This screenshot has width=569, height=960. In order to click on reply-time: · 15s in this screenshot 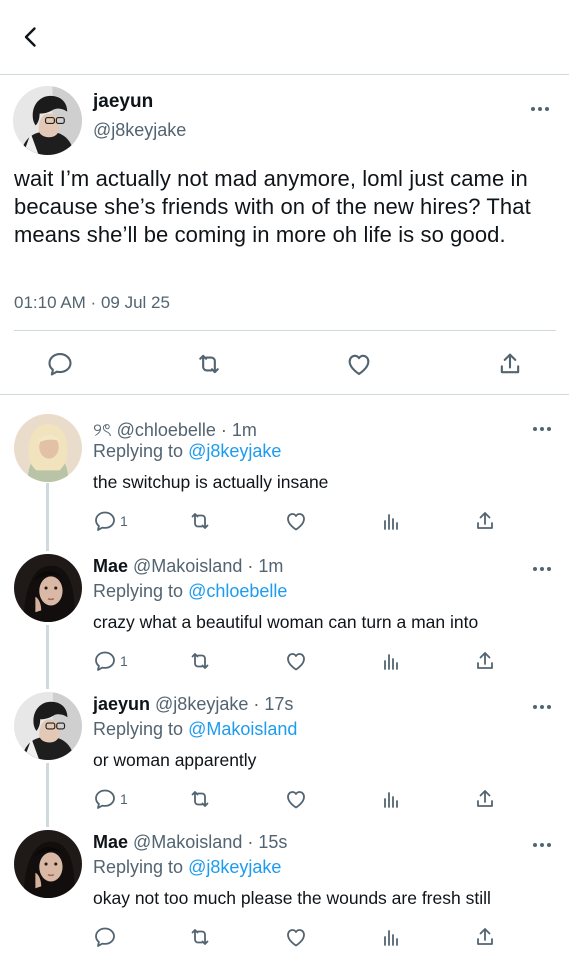, I will do `click(265, 842)`.